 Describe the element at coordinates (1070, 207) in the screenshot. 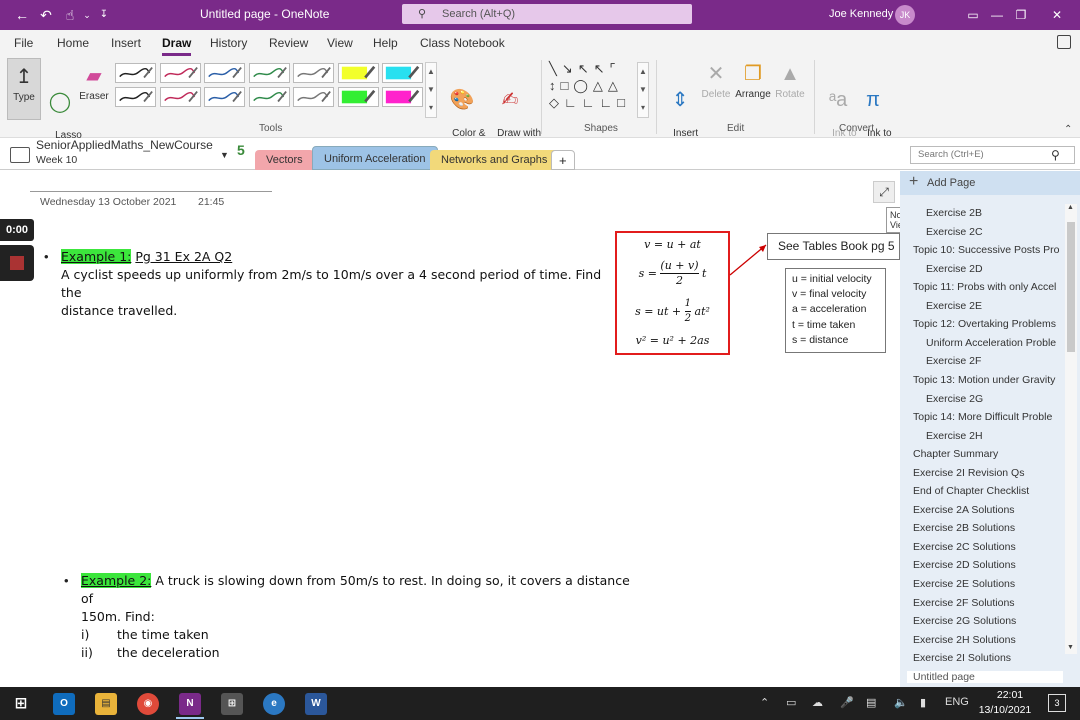

I see `scroll-up-icon: ▲` at that location.